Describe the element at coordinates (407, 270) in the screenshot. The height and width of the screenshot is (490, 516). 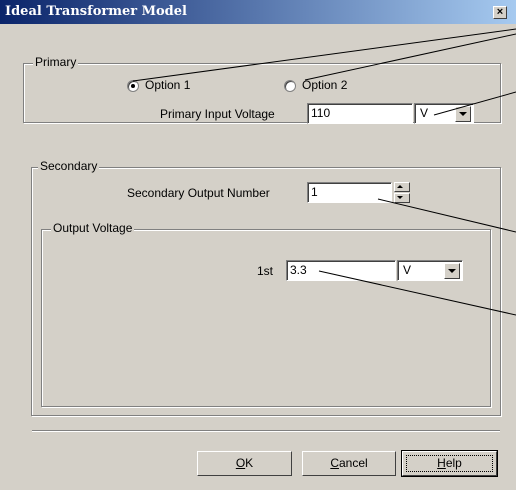
I see `output-1st-unit-value: V` at that location.